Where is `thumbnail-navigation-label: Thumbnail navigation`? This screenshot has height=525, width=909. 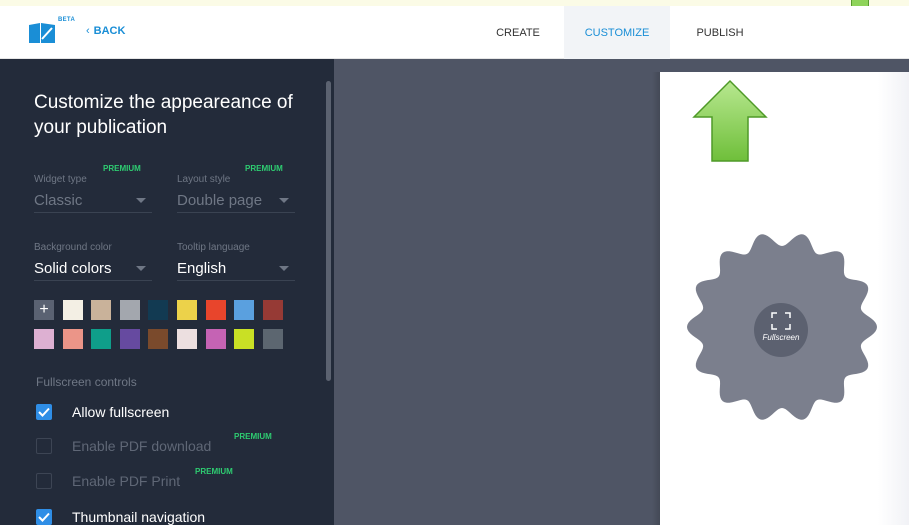 thumbnail-navigation-label: Thumbnail navigation is located at coordinates (139, 517).